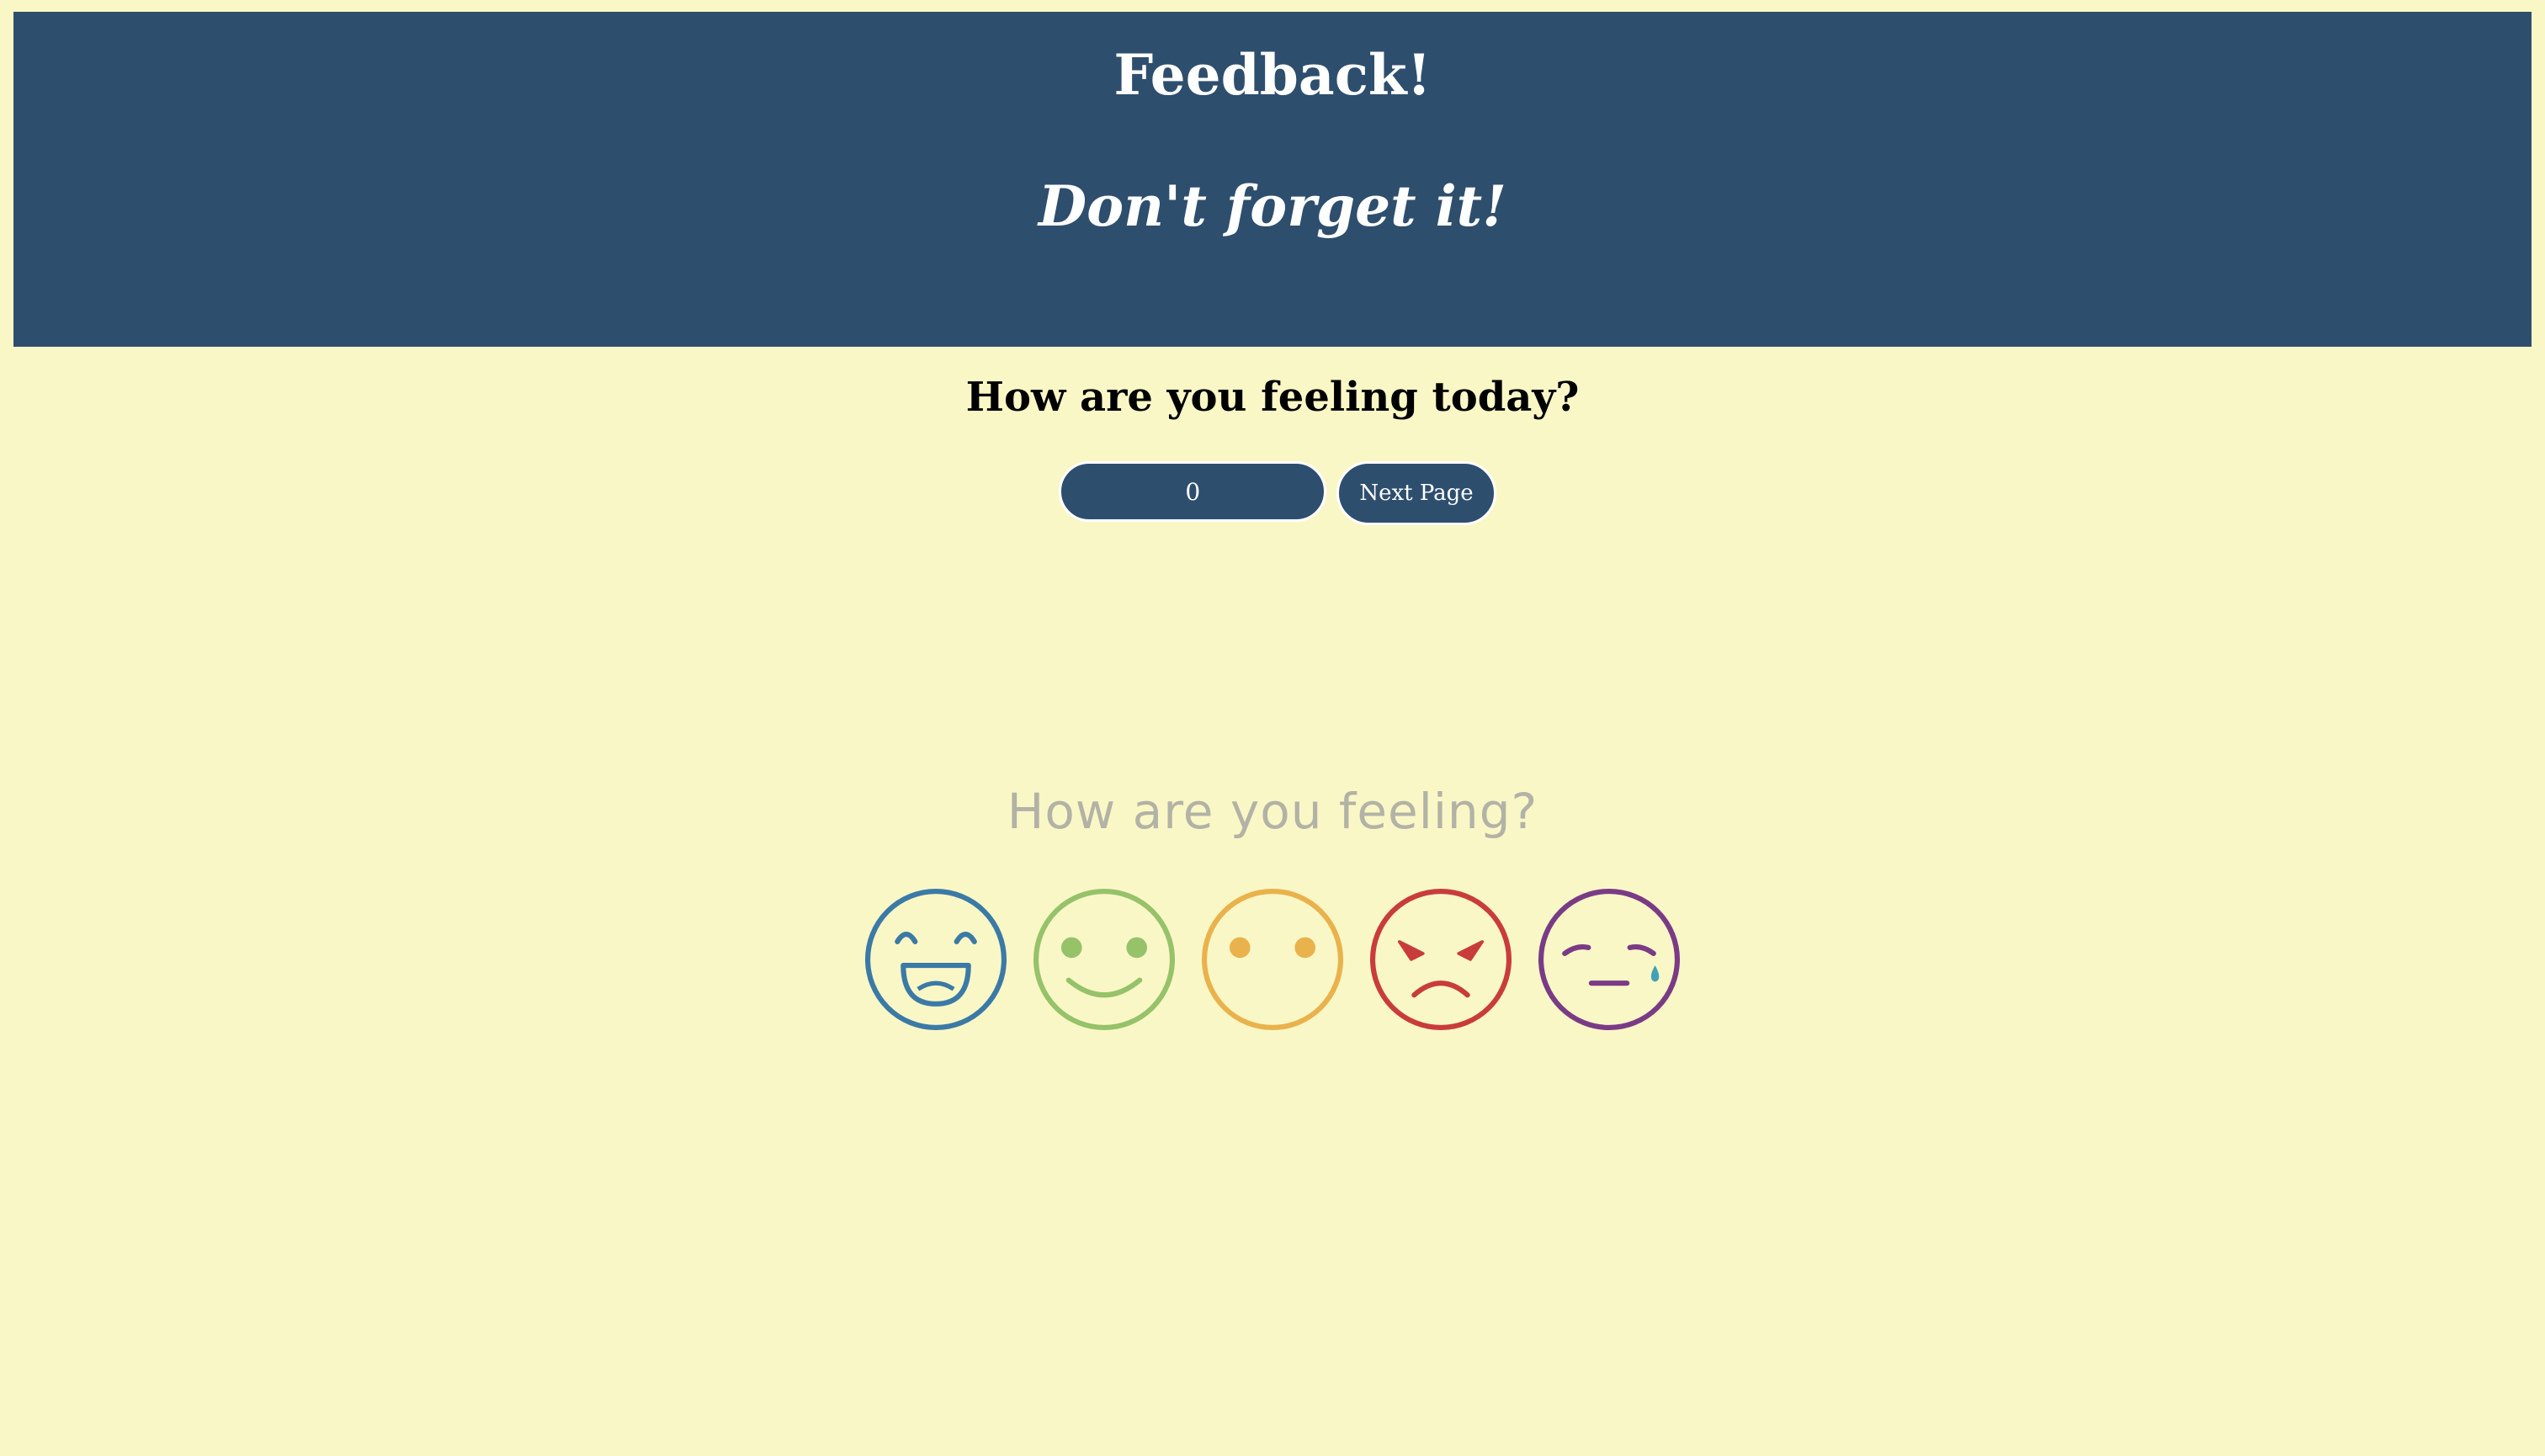  Describe the element at coordinates (1441, 959) in the screenshot. I see `angry-face-icon` at that location.